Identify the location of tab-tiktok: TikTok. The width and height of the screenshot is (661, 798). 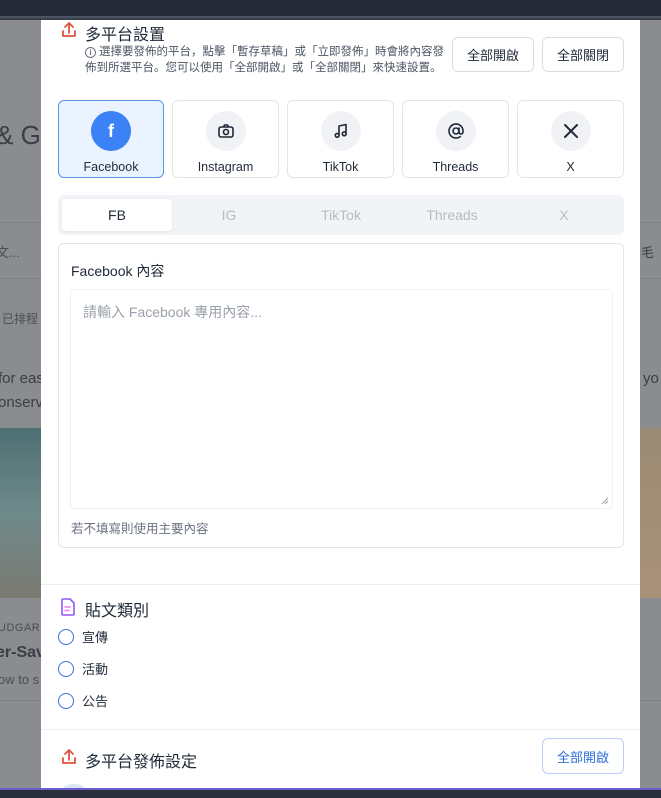
(341, 215).